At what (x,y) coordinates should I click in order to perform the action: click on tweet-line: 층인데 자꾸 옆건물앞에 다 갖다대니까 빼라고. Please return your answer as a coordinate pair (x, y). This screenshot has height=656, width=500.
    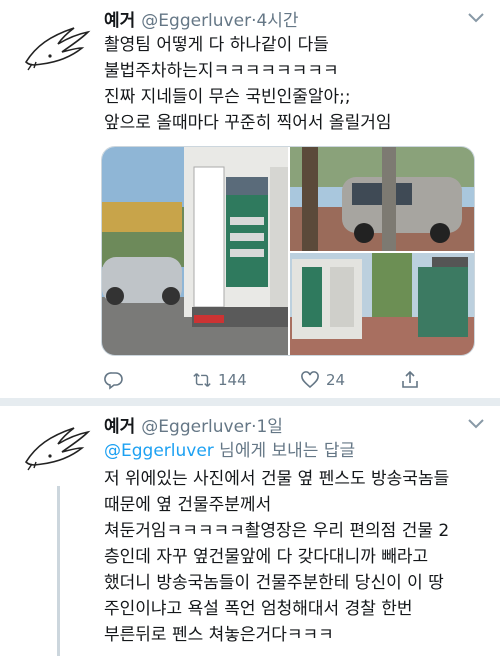
    Looking at the image, I should click on (266, 557).